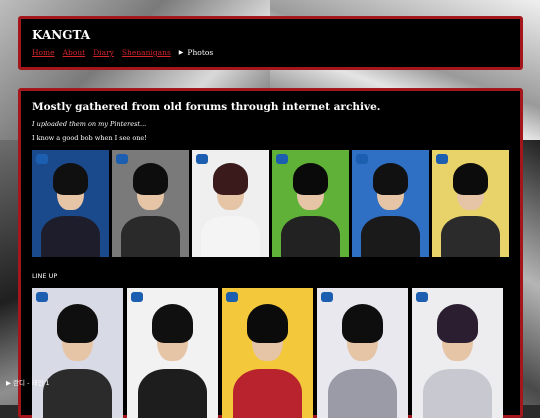 This screenshot has width=540, height=418. I want to click on current-page-marker-icon: ▶, so click(181, 52).